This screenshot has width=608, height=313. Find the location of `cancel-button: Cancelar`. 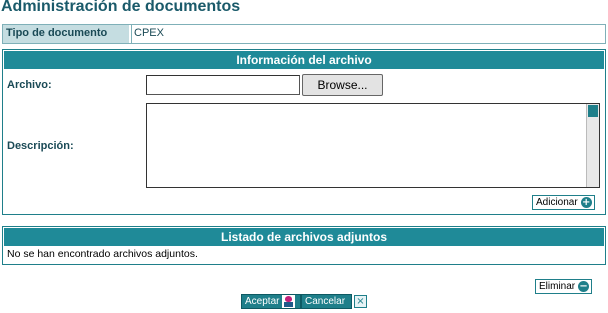

cancel-button: Cancelar is located at coordinates (326, 301).